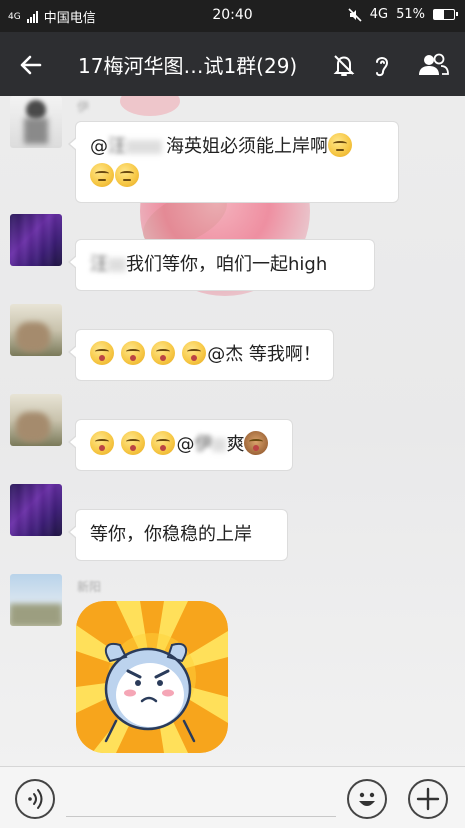 Image resolution: width=465 pixels, height=828 pixels. I want to click on more-button, so click(428, 799).